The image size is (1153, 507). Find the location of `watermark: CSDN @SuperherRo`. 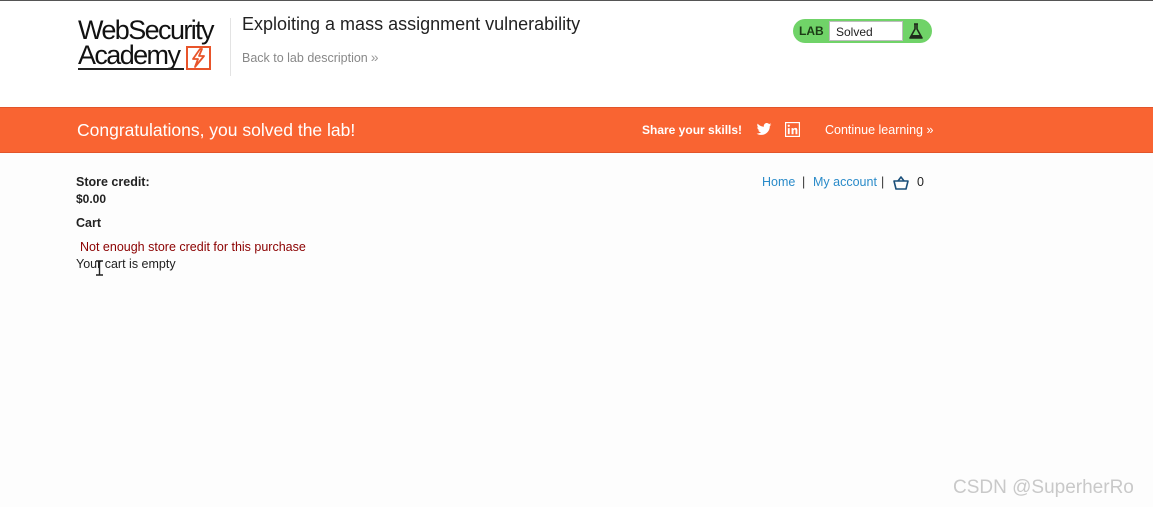

watermark: CSDN @SuperherRo is located at coordinates (1043, 487).